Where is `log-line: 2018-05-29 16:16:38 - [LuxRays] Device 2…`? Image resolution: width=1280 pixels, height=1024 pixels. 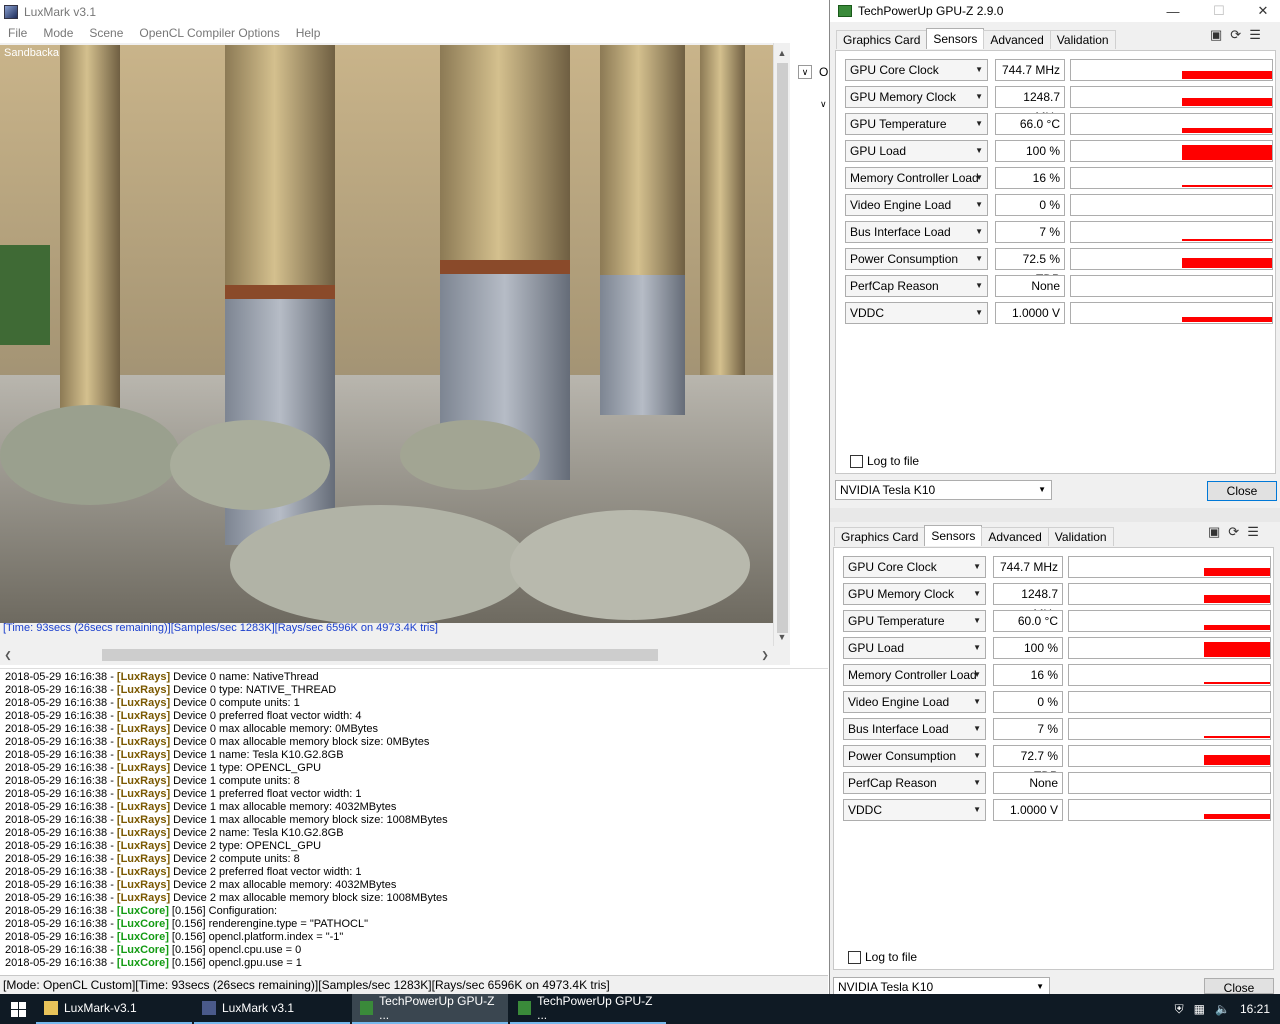 log-line: 2018-05-29 16:16:38 - [LuxRays] Device 2… is located at coordinates (416, 846).